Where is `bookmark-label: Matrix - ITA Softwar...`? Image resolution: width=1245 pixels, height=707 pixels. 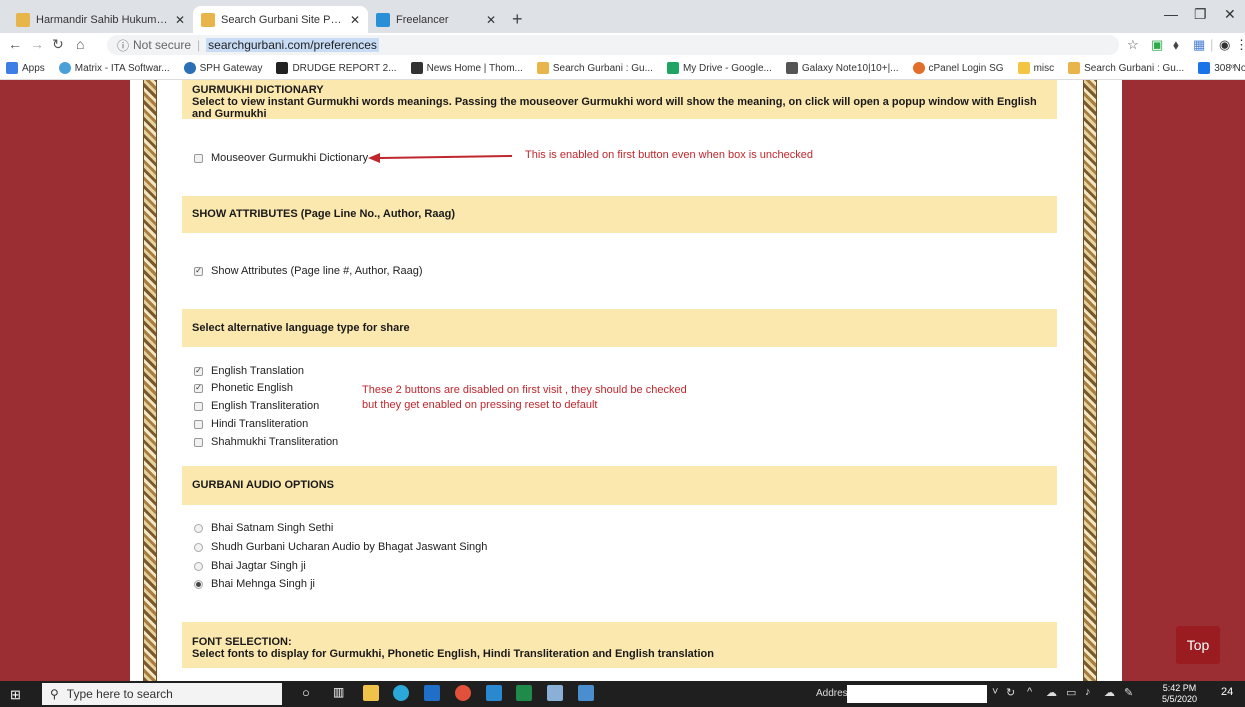
bookmark-label: Matrix - ITA Softwar... is located at coordinates (122, 68).